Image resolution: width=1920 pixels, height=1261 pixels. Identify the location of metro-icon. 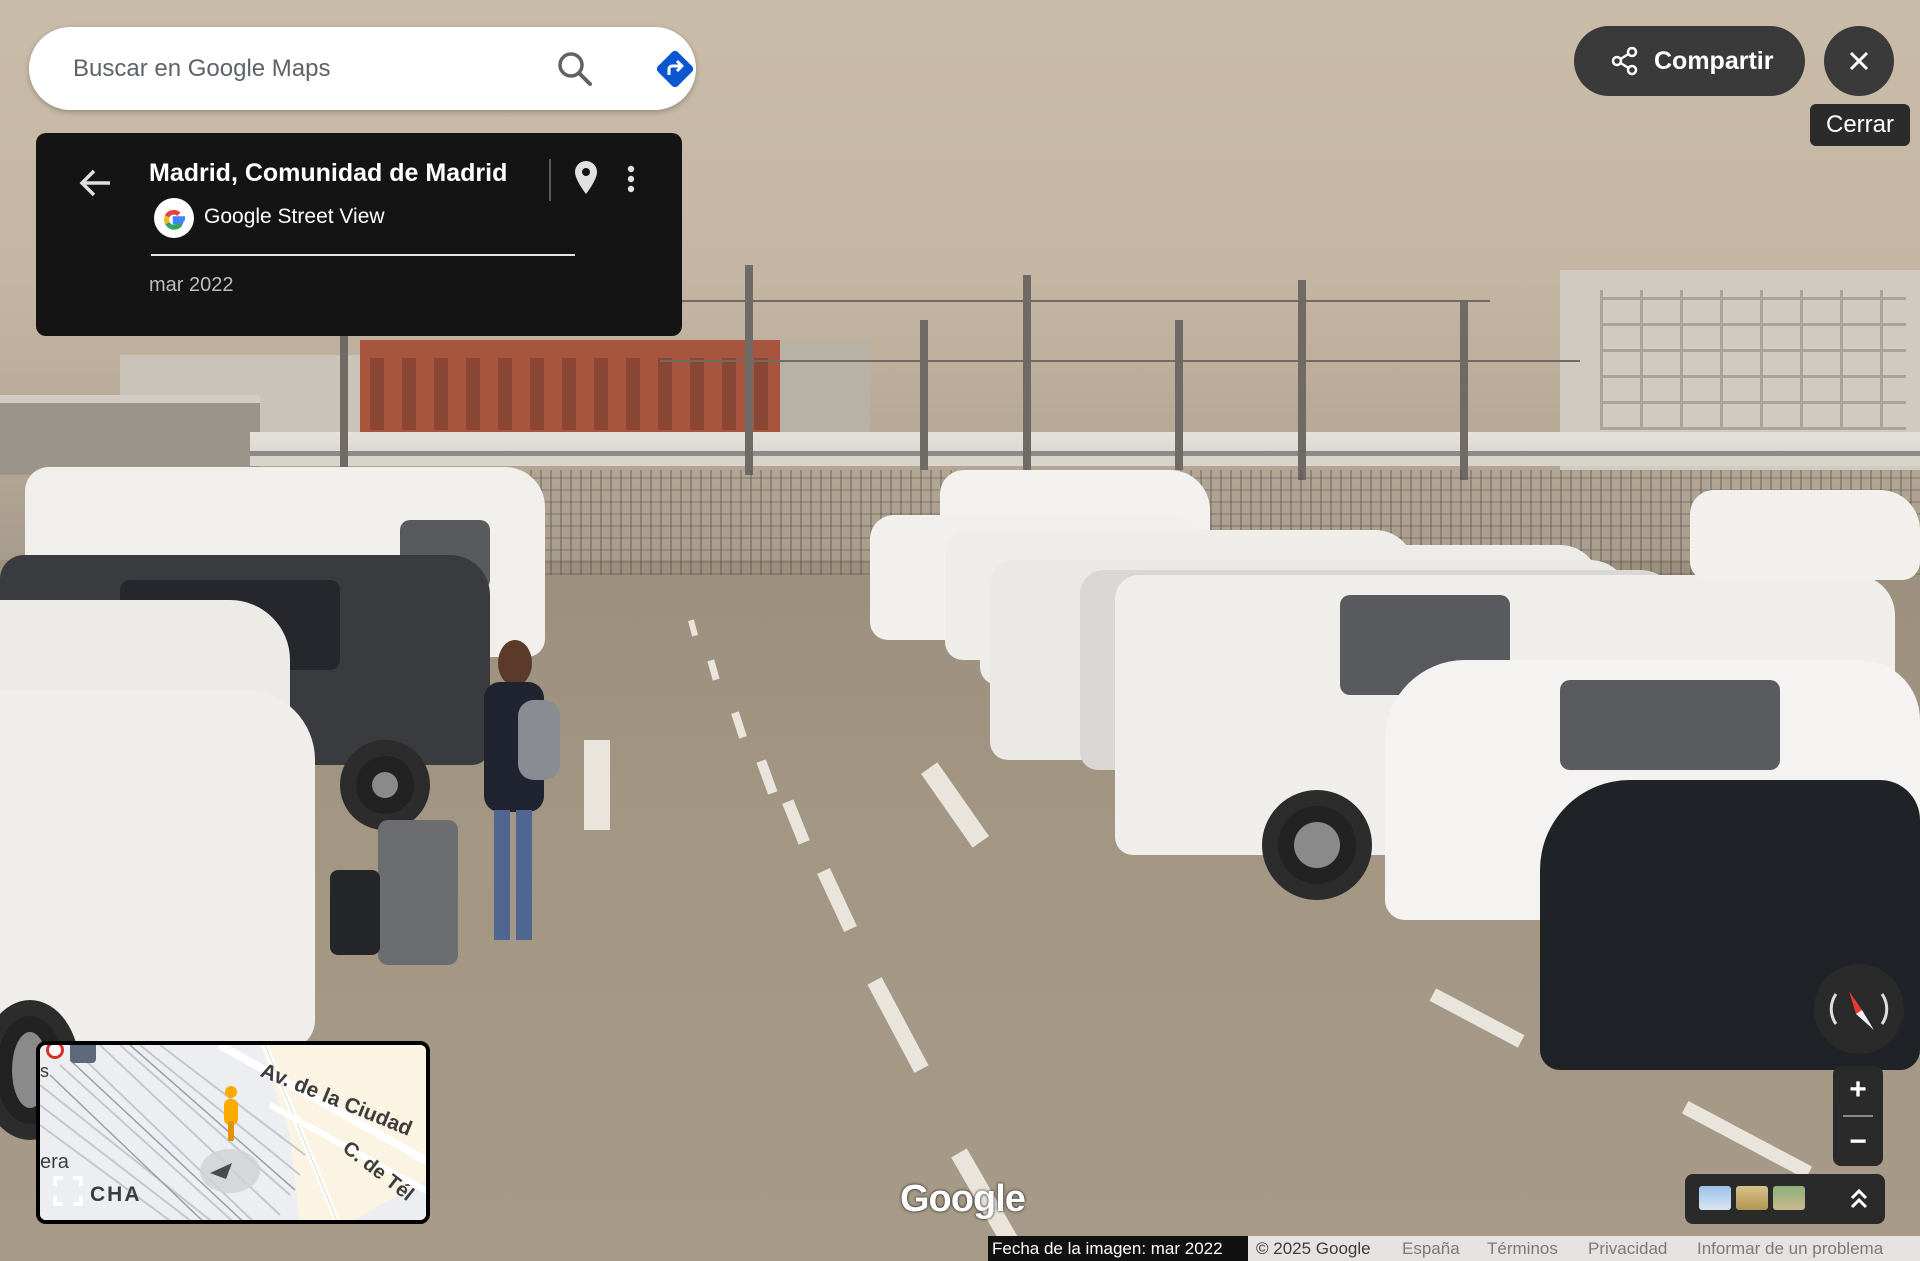
(55, 1052).